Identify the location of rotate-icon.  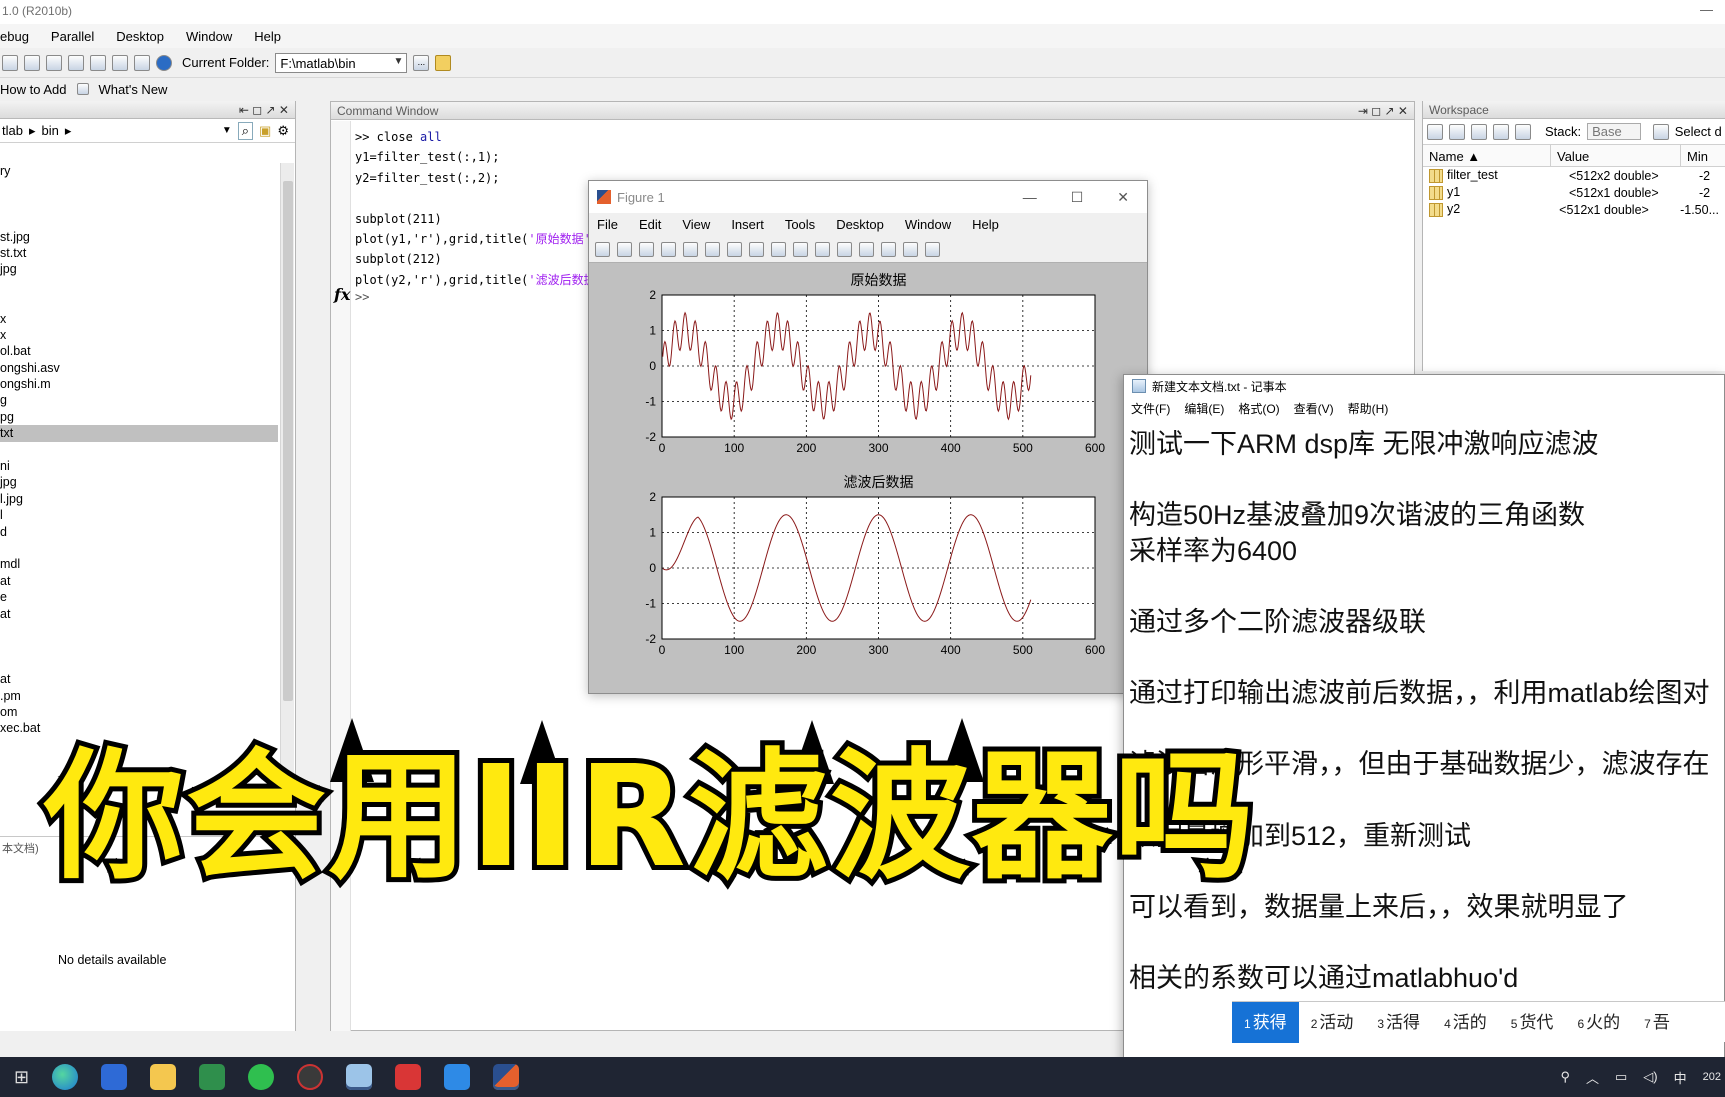
(778, 249).